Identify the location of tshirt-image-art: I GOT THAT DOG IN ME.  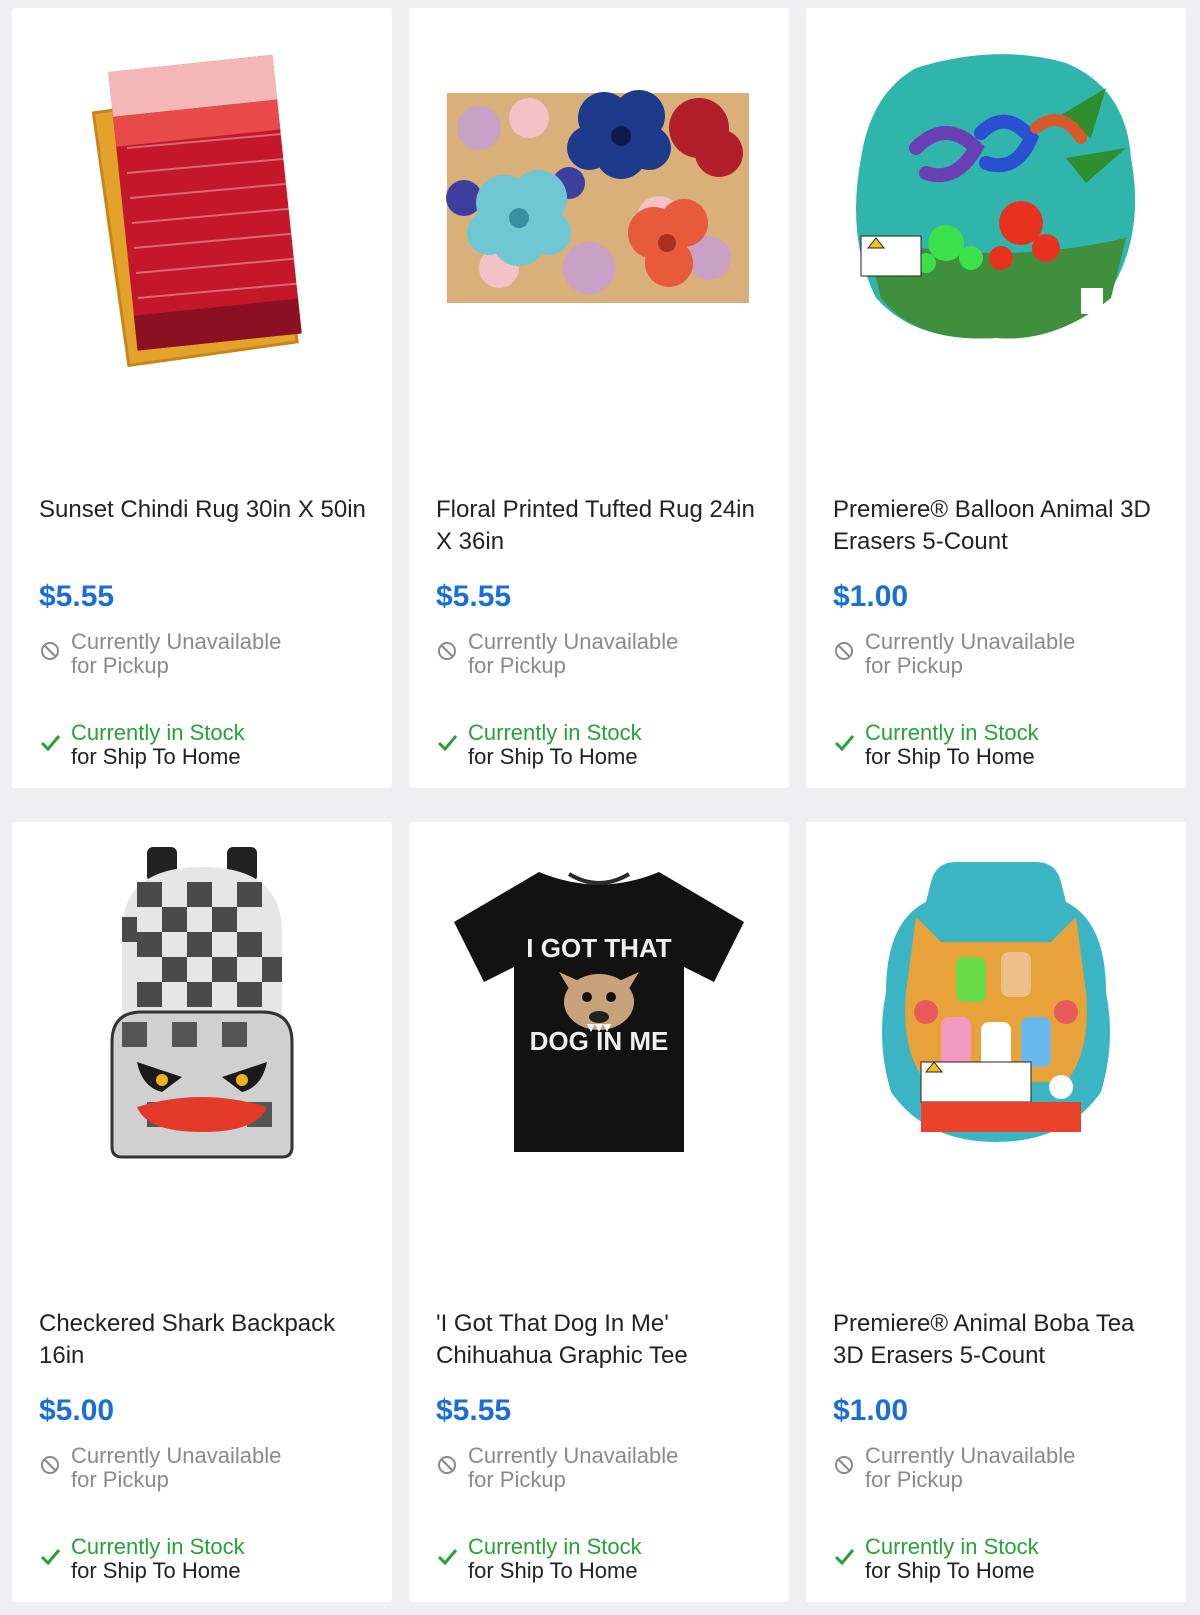
(599, 1012).